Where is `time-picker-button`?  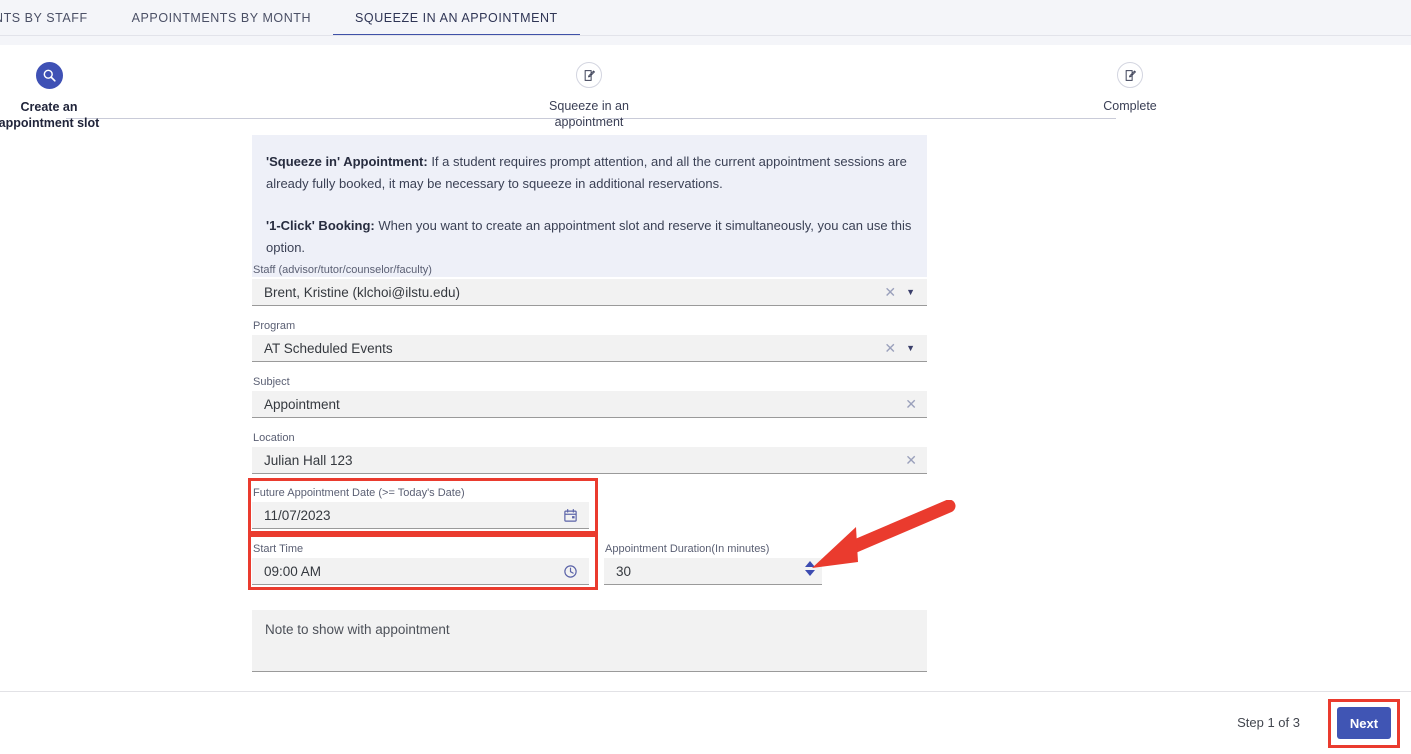 time-picker-button is located at coordinates (576, 571).